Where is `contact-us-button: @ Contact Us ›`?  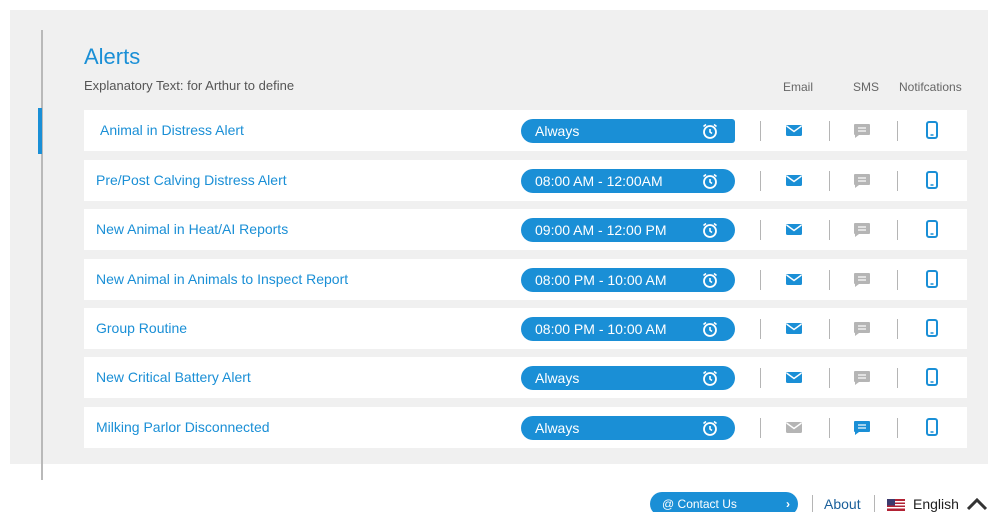 contact-us-button: @ Contact Us › is located at coordinates (724, 502).